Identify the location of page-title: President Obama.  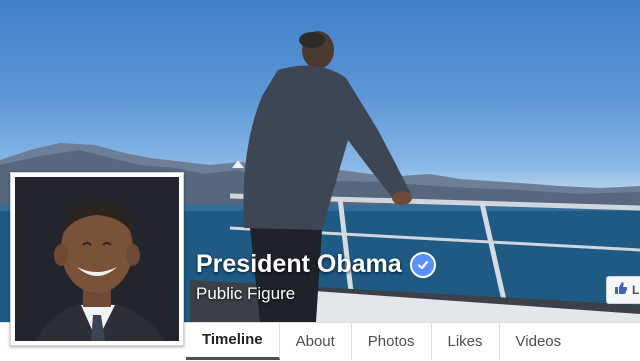
(299, 264).